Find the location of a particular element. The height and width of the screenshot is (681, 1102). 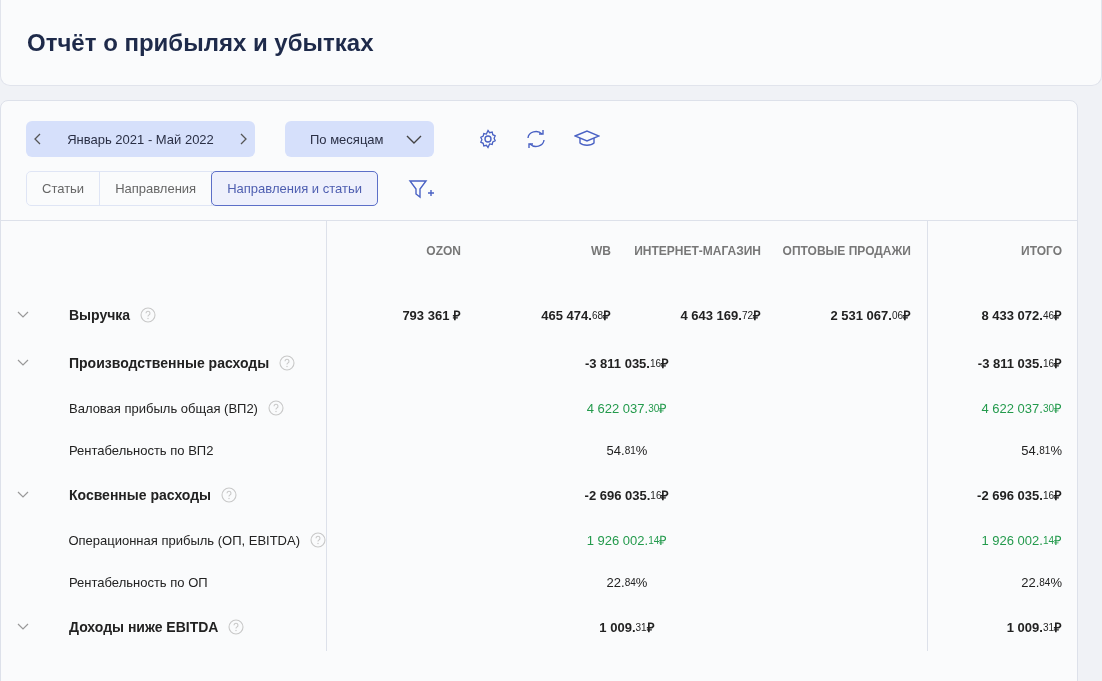

chevron-down-icon is located at coordinates (413, 139).